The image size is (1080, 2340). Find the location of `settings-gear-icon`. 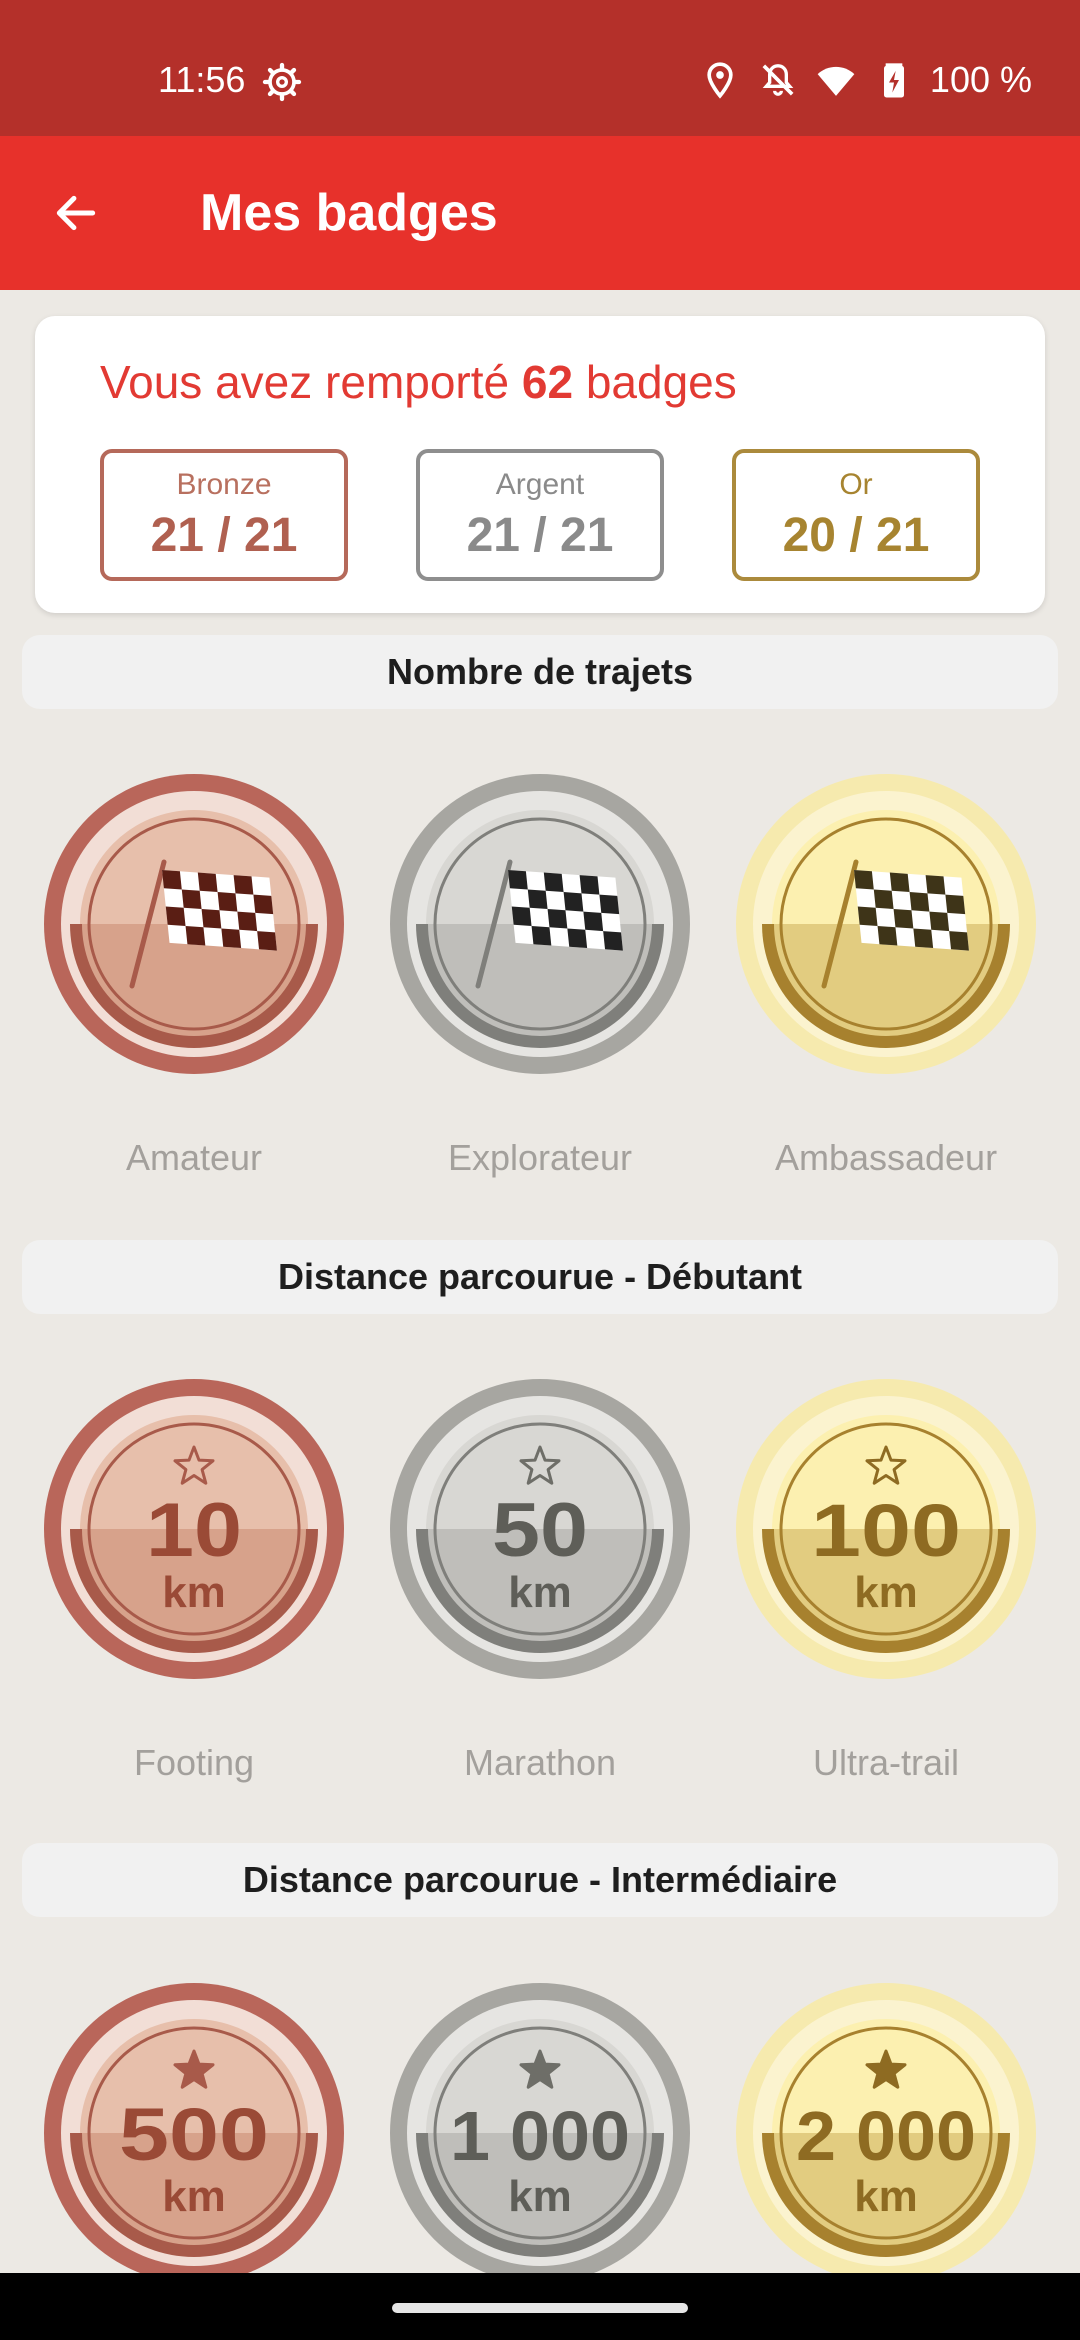

settings-gear-icon is located at coordinates (282, 82).